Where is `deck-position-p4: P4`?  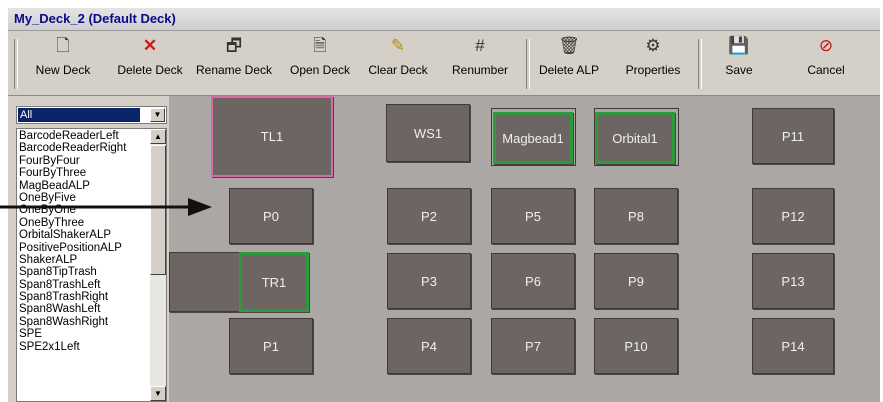 deck-position-p4: P4 is located at coordinates (429, 346).